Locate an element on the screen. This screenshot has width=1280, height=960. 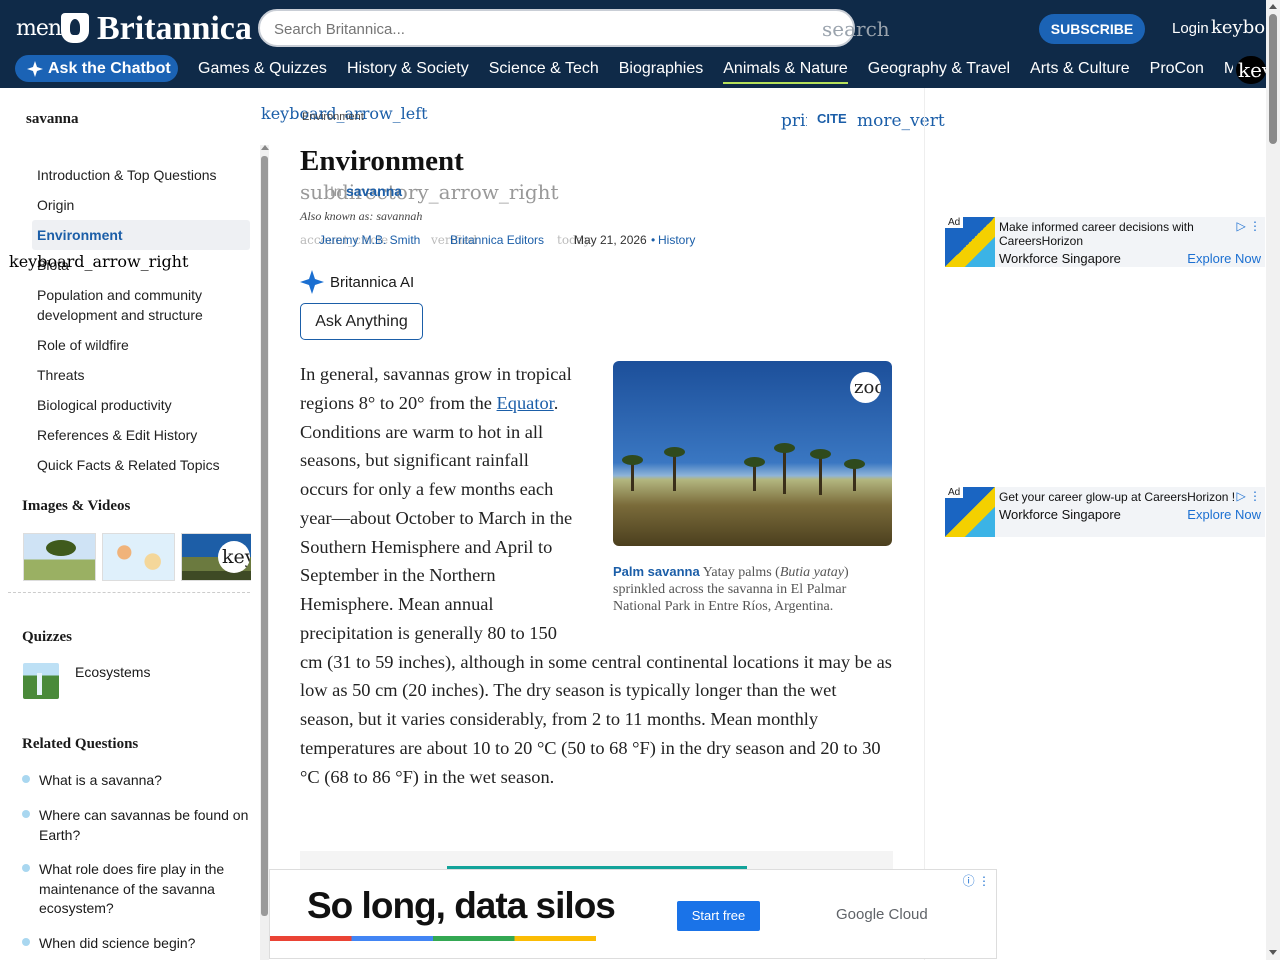
toc-expand-icon: keyboard_arrow_right is located at coordinates (98, 261).